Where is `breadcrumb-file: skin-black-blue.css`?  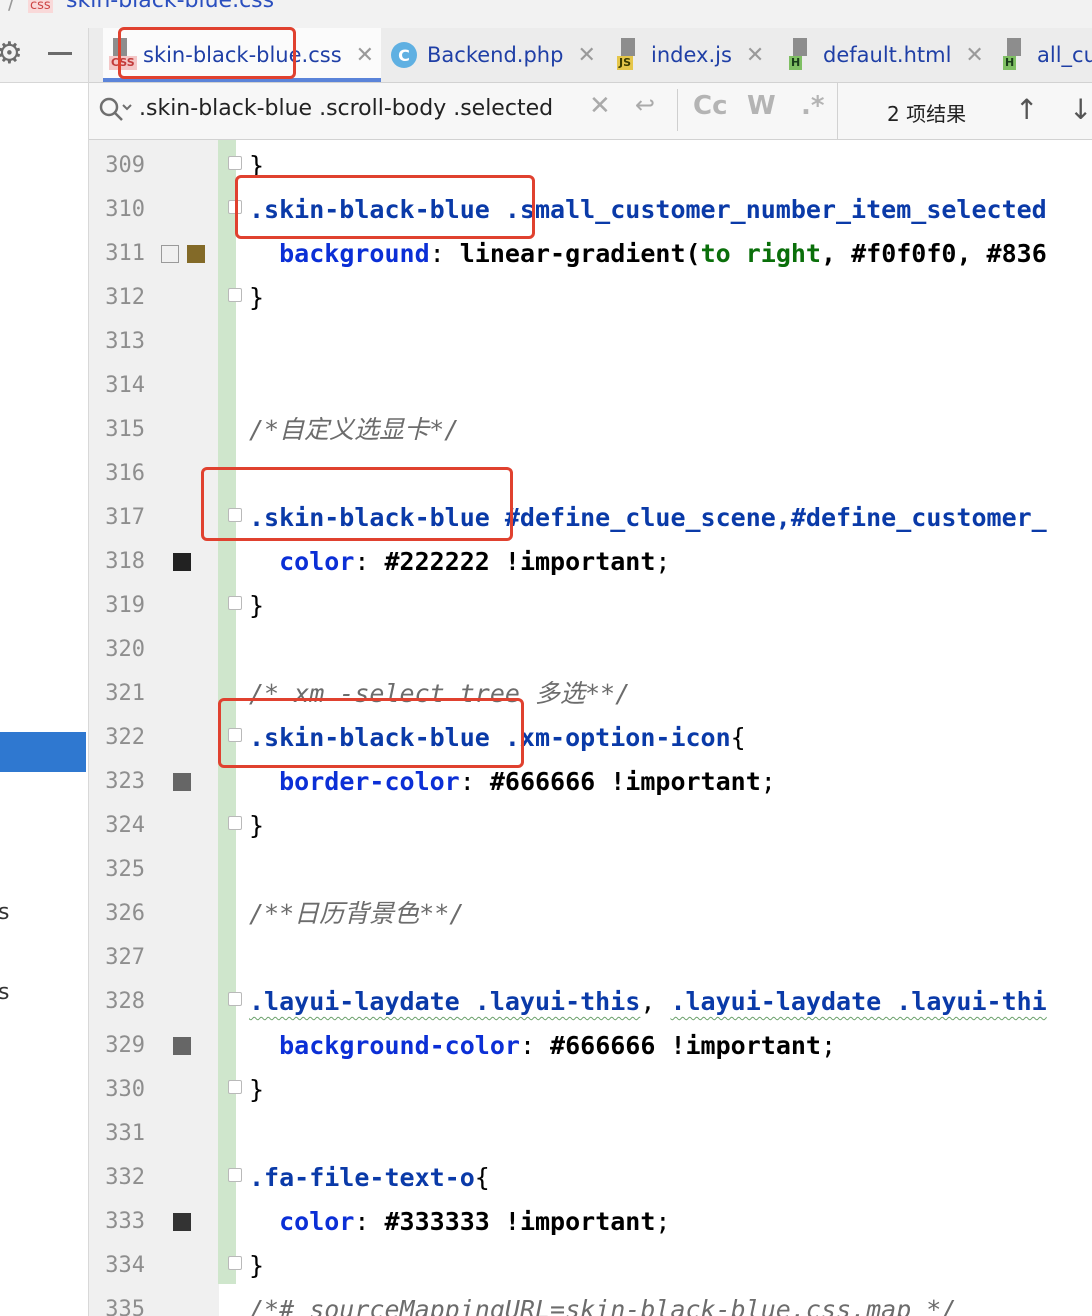 breadcrumb-file: skin-black-blue.css is located at coordinates (170, 6).